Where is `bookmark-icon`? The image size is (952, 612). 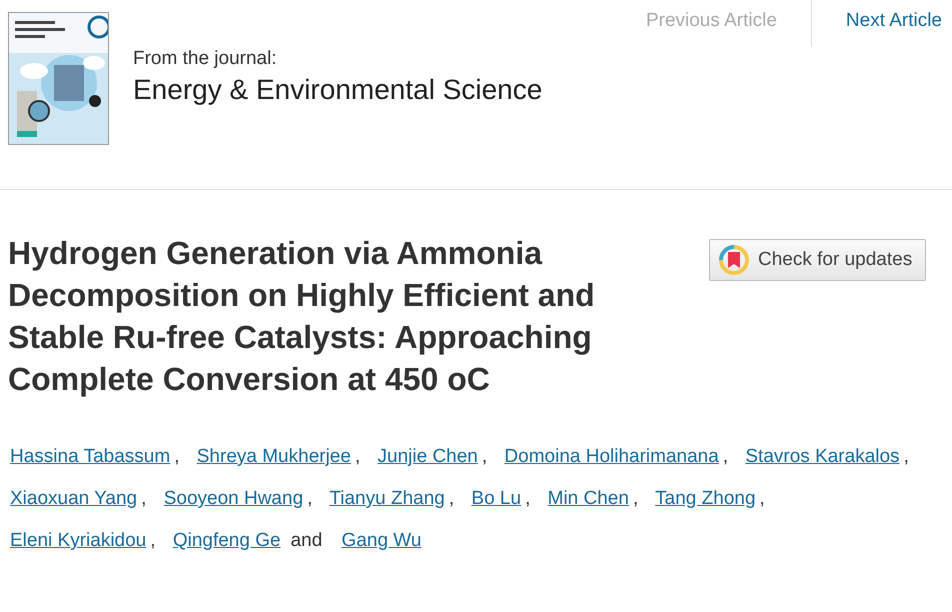 bookmark-icon is located at coordinates (734, 260).